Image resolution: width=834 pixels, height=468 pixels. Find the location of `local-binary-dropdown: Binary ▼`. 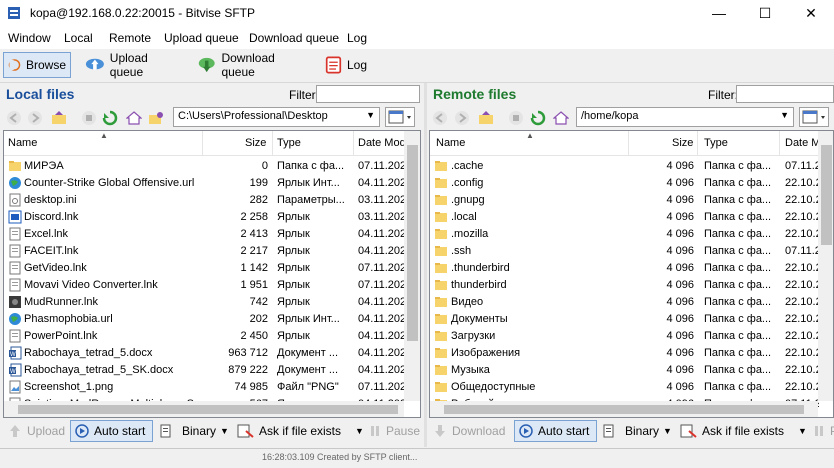

local-binary-dropdown: Binary ▼ is located at coordinates (194, 431).